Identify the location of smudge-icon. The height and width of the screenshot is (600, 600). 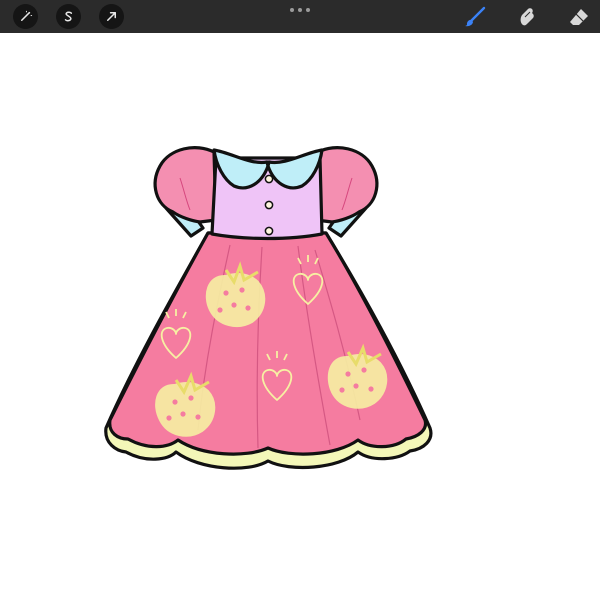
(527, 17).